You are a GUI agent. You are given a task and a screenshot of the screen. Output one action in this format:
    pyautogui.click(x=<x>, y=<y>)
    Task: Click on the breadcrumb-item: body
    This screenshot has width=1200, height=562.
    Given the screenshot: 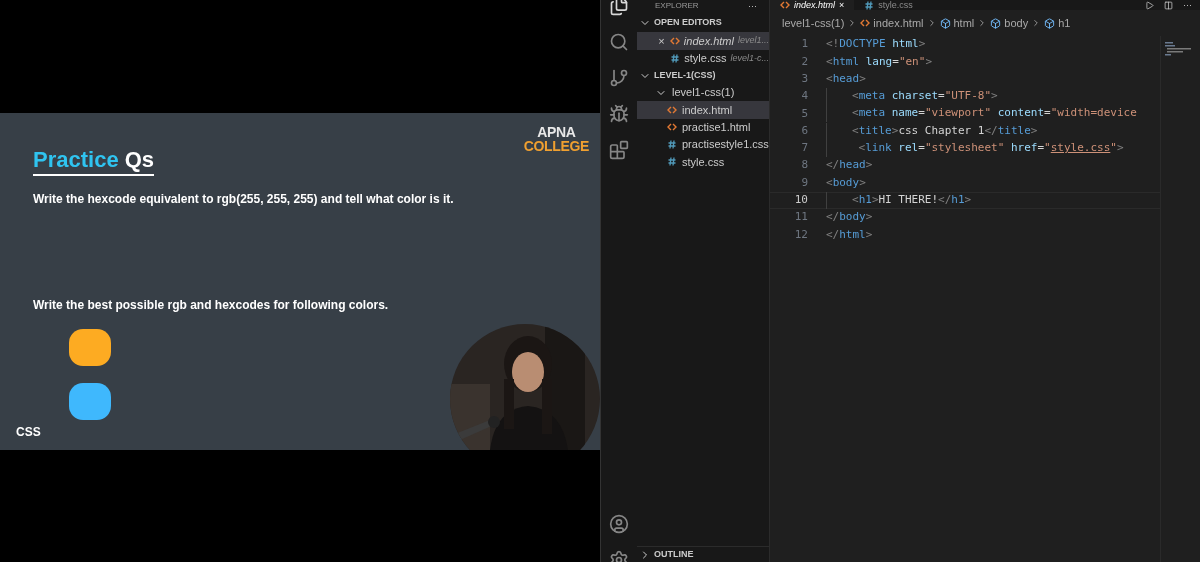 What is the action you would take?
    pyautogui.click(x=1016, y=23)
    